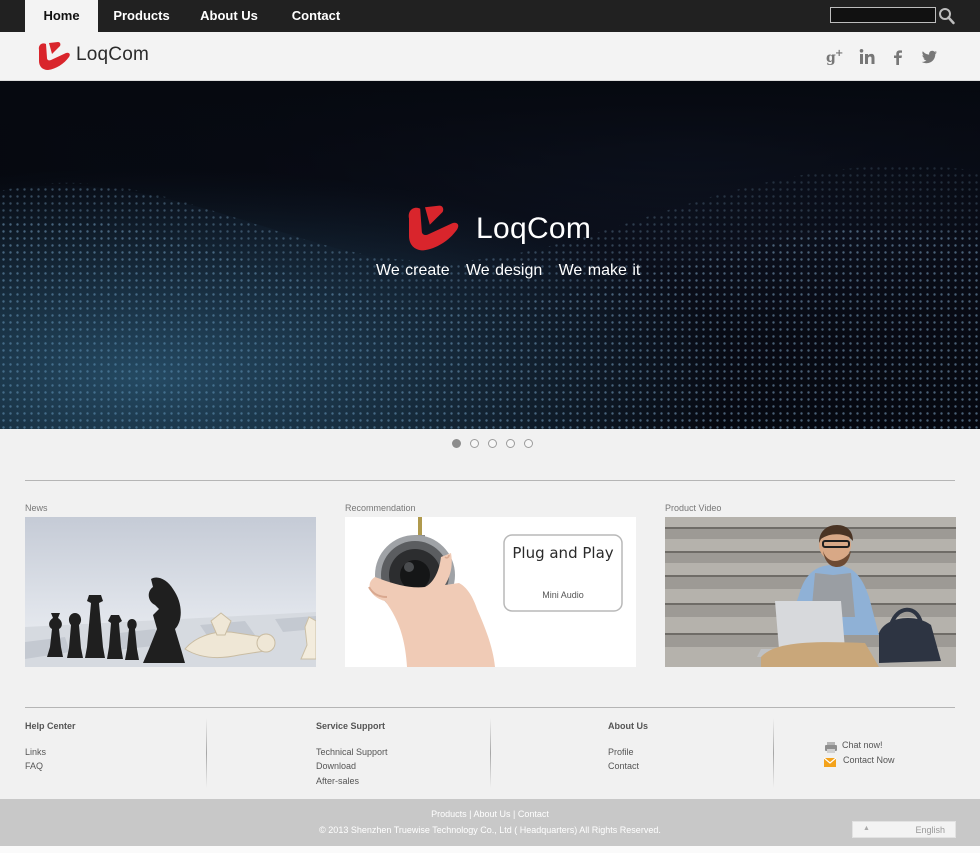  I want to click on chat-icon, so click(831, 746).